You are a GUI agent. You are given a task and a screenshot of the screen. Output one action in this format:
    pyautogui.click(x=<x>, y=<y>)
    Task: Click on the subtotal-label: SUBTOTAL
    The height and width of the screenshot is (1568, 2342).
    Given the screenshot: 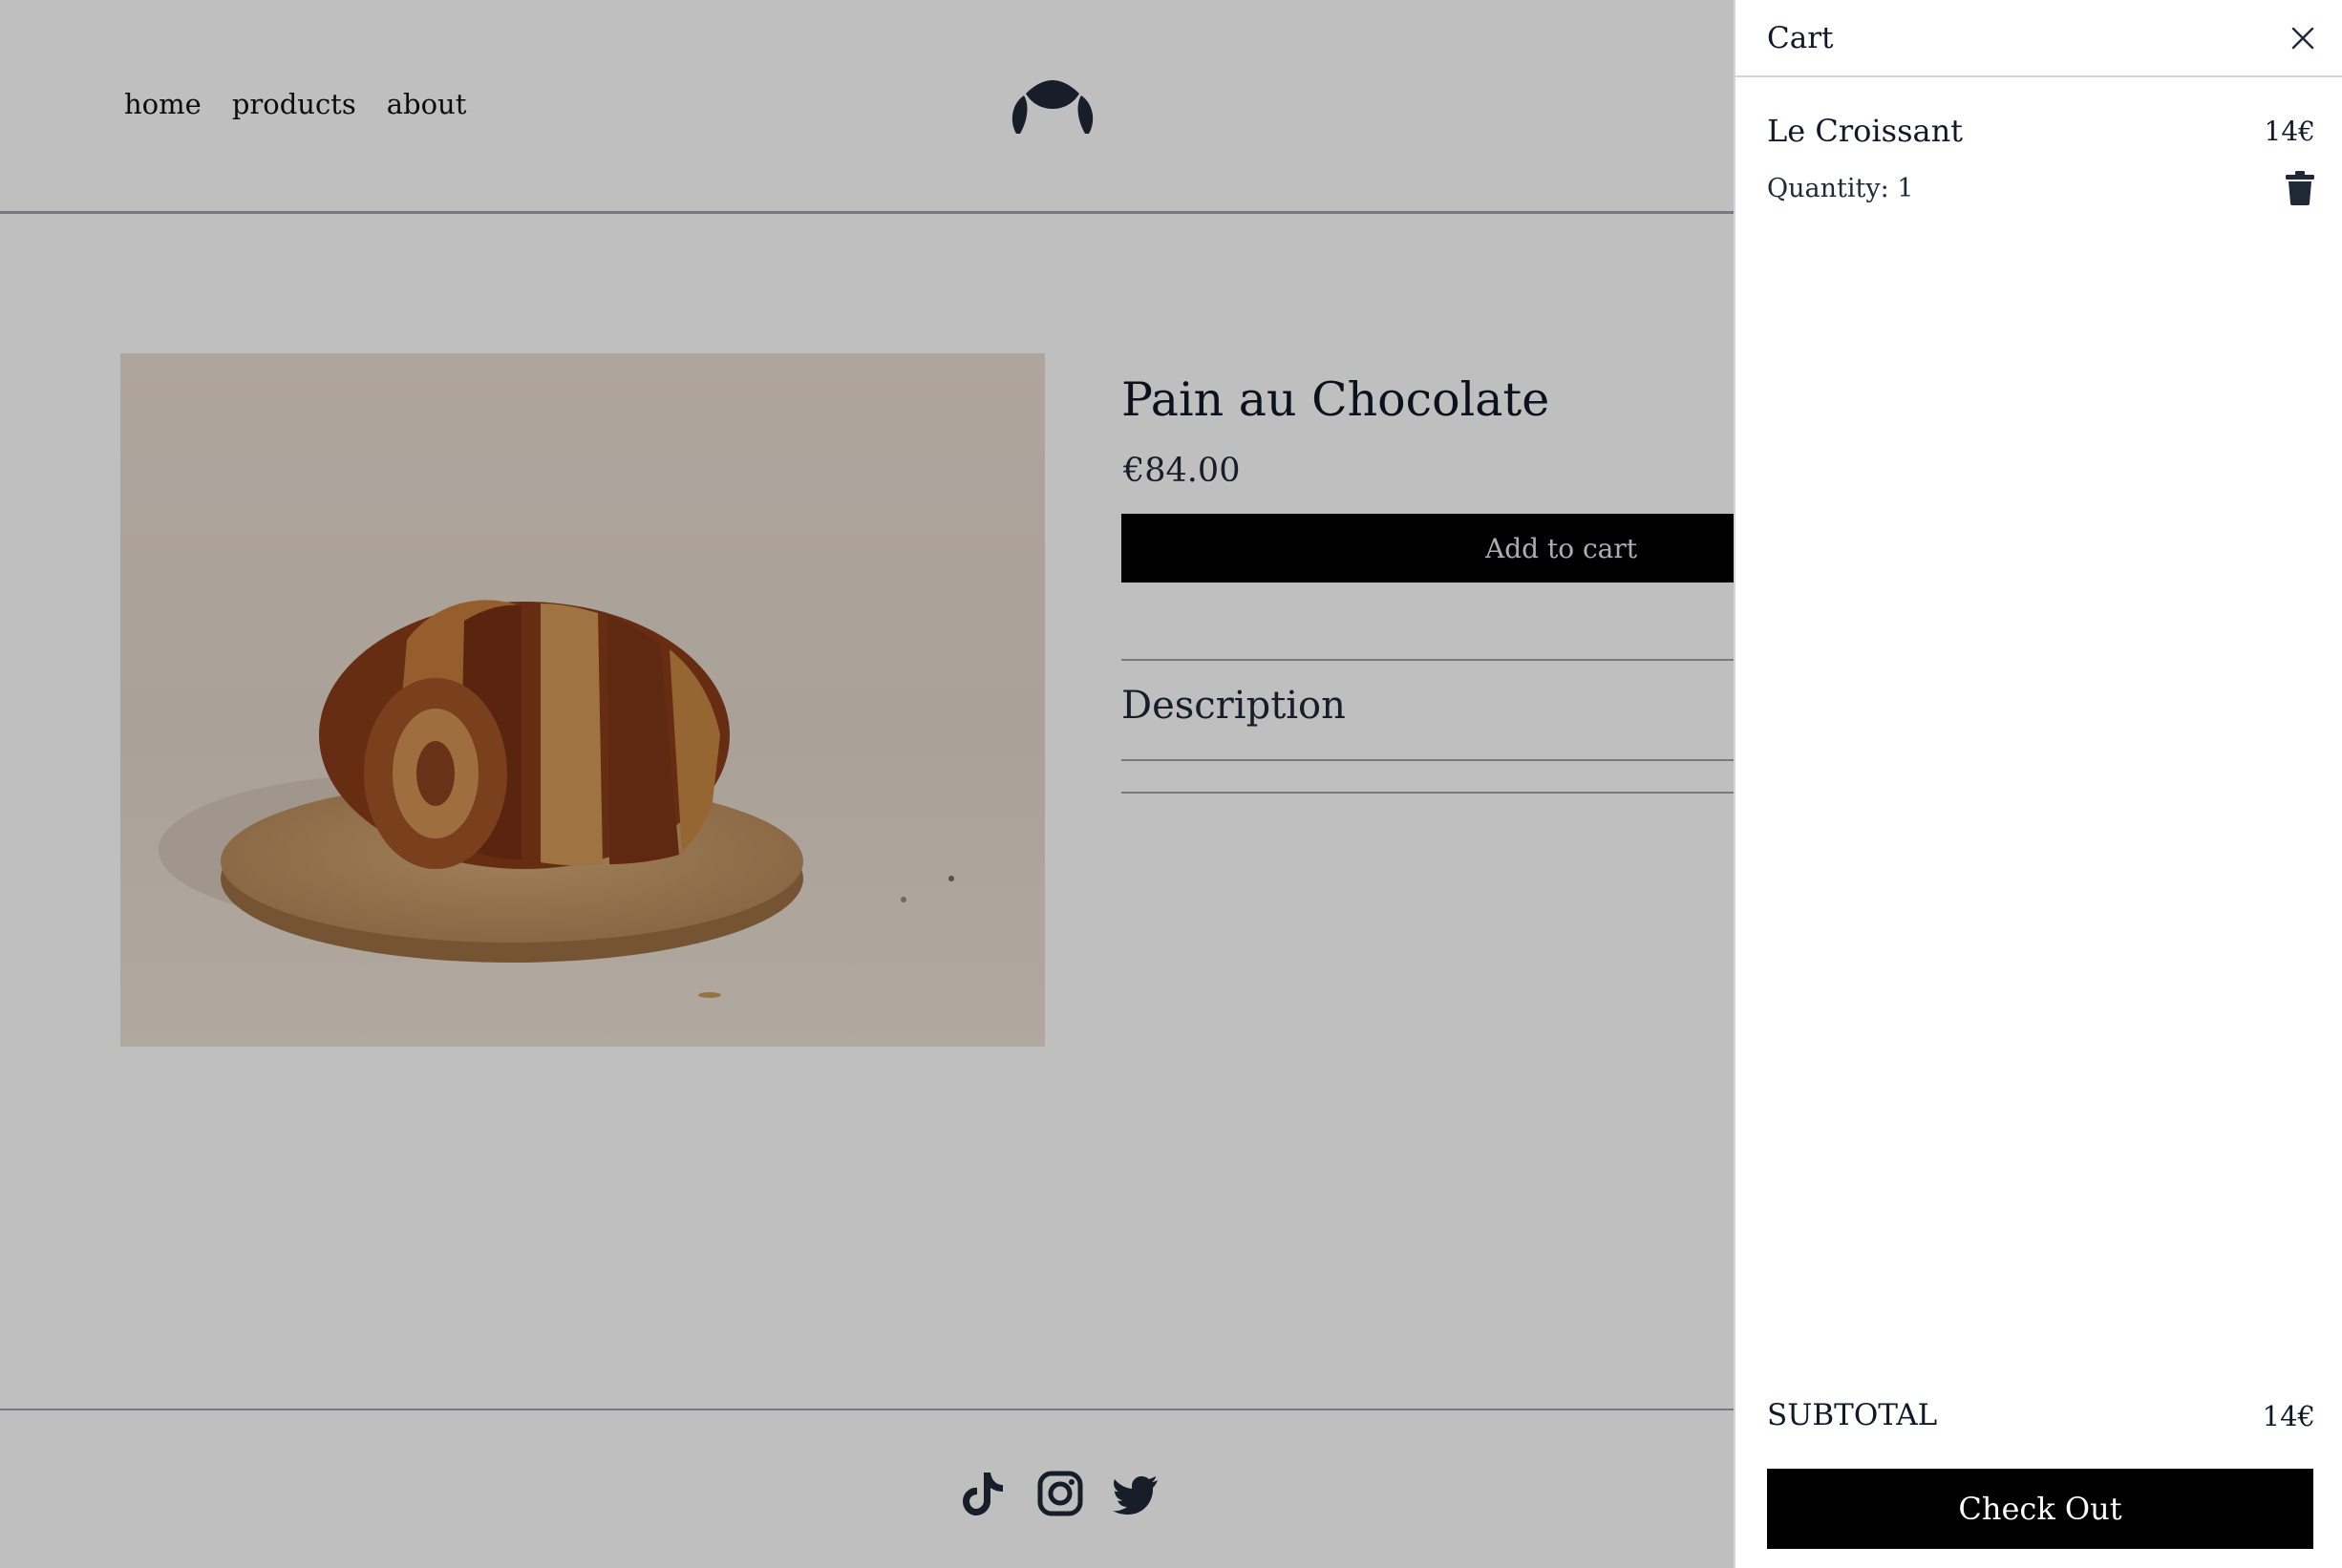 What is the action you would take?
    pyautogui.click(x=1852, y=1415)
    